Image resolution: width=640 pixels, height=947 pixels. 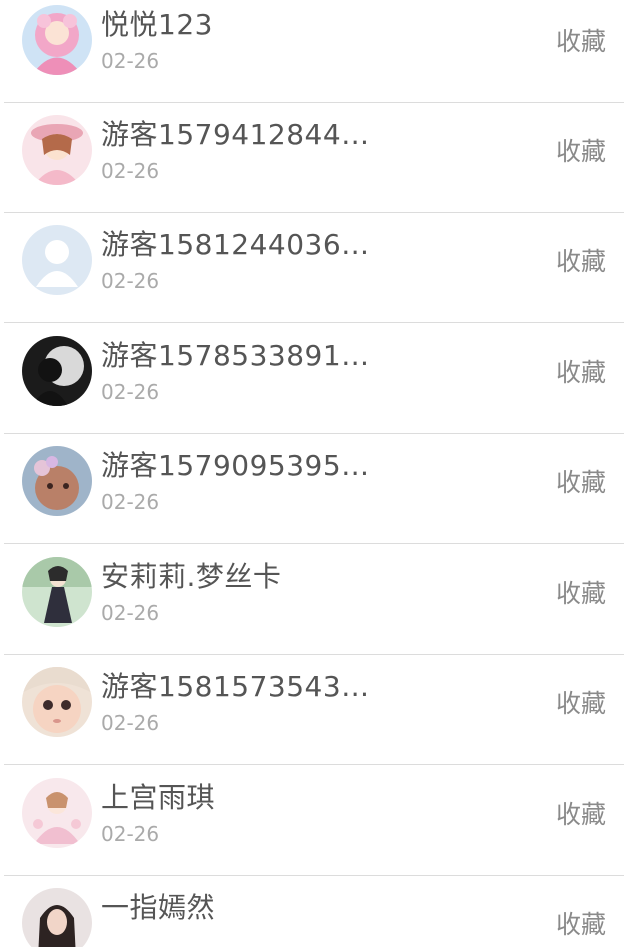 I want to click on gothic-doll-avatar-icon, so click(x=57, y=592).